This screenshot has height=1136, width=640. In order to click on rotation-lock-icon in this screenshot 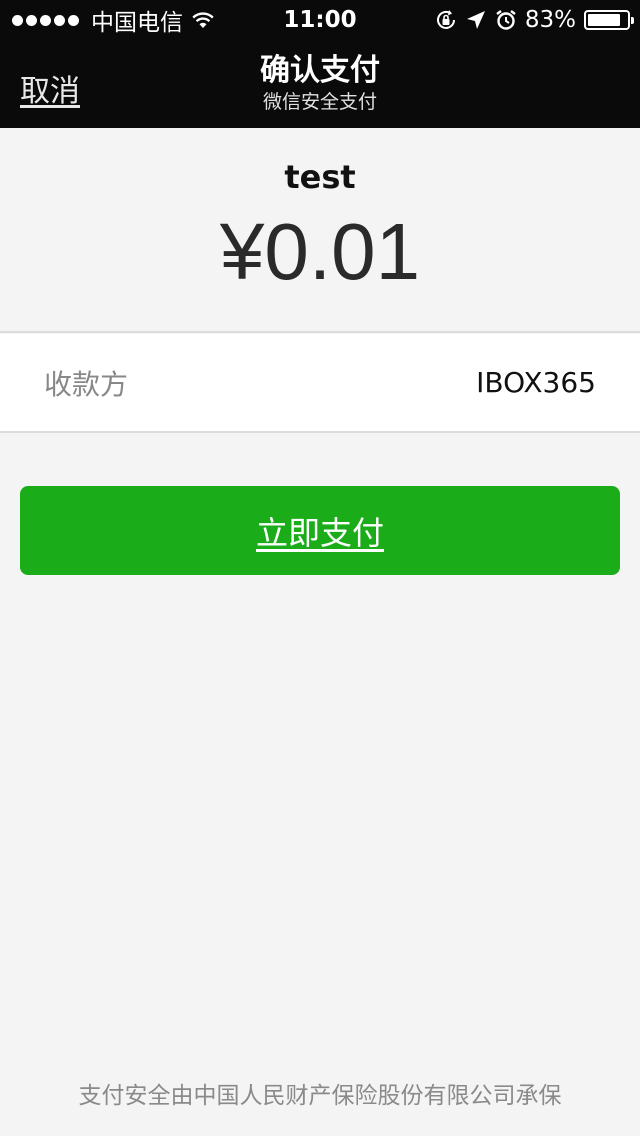, I will do `click(445, 19)`.